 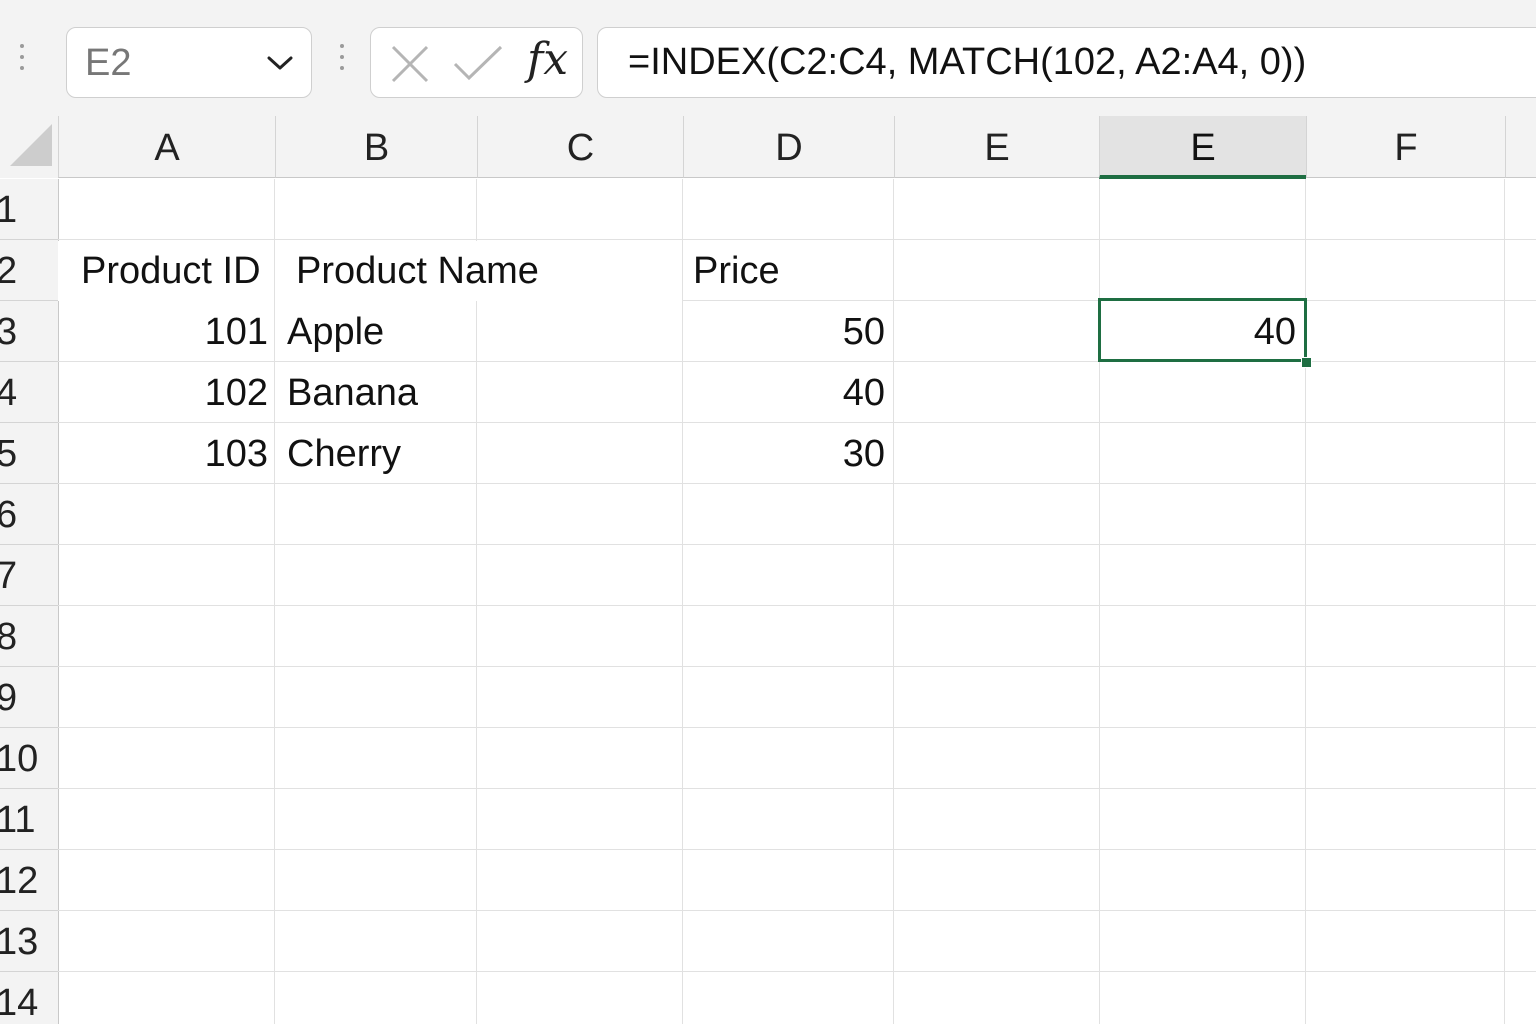 I want to click on cell-b5: Cherry, so click(x=382, y=454).